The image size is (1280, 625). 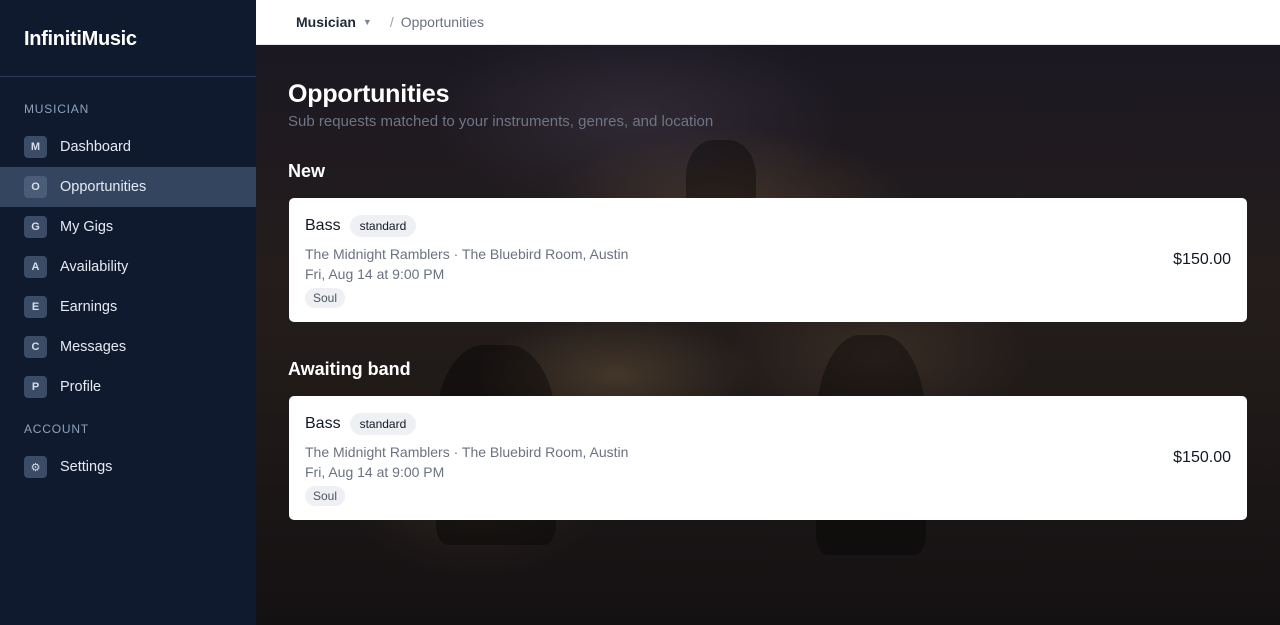 What do you see at coordinates (35, 187) in the screenshot?
I see `opportunities-icon: O` at bounding box center [35, 187].